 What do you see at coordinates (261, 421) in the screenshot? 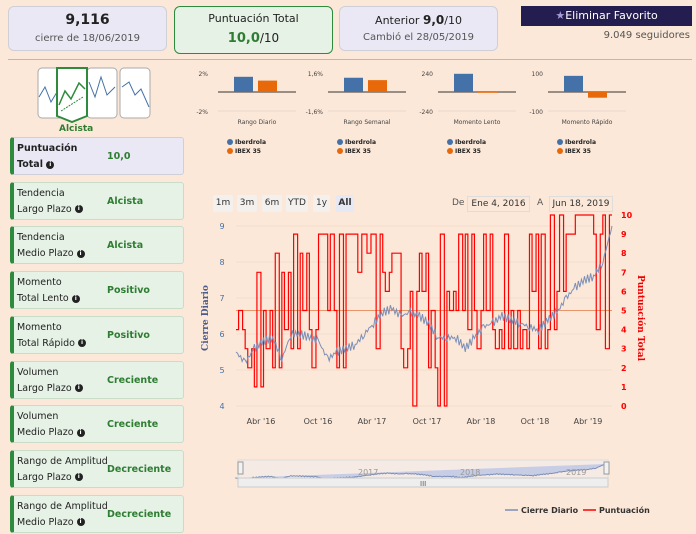
I see `x-tick: Abr '16` at bounding box center [261, 421].